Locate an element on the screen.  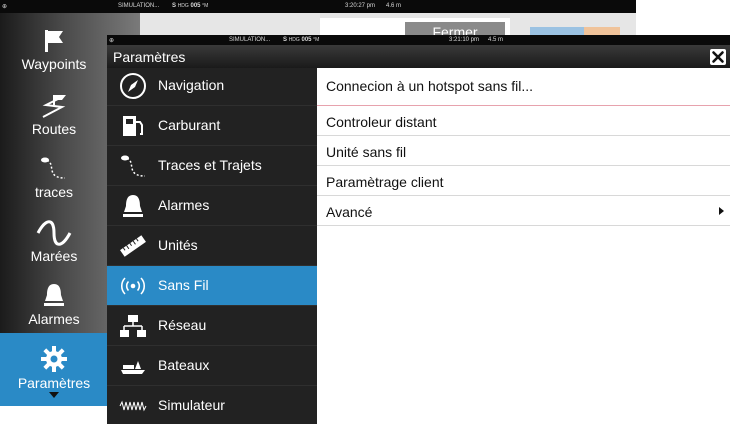
menu-item-traces-trajets: Traces et Trajets is located at coordinates (212, 166).